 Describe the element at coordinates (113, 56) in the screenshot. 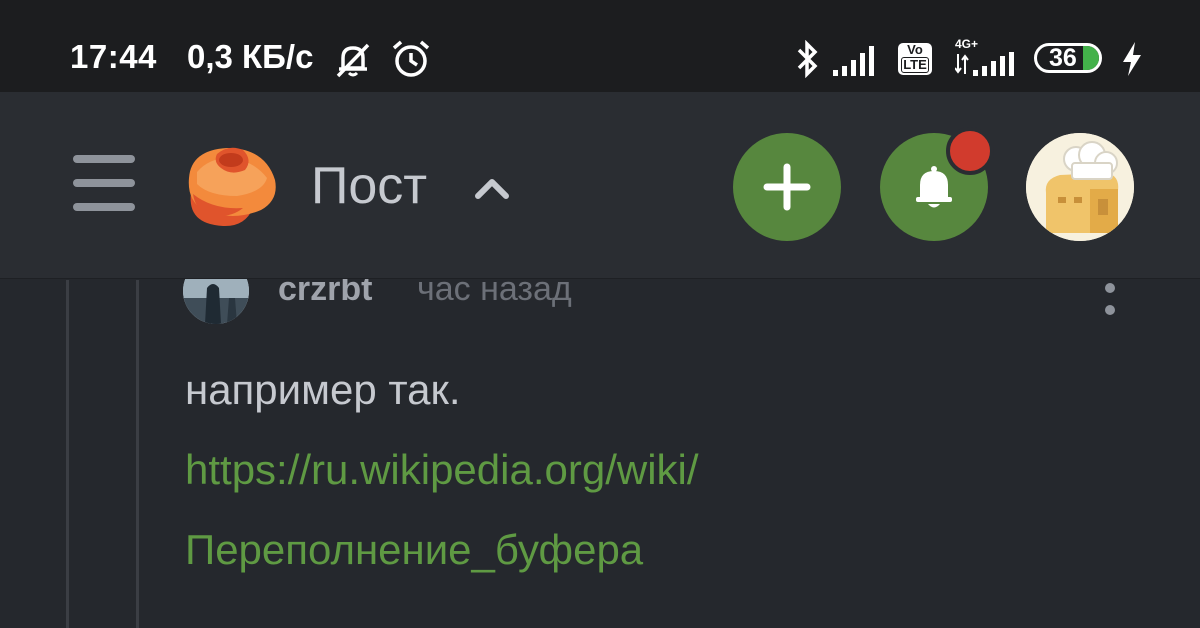

I see `status-time: 17:44` at that location.